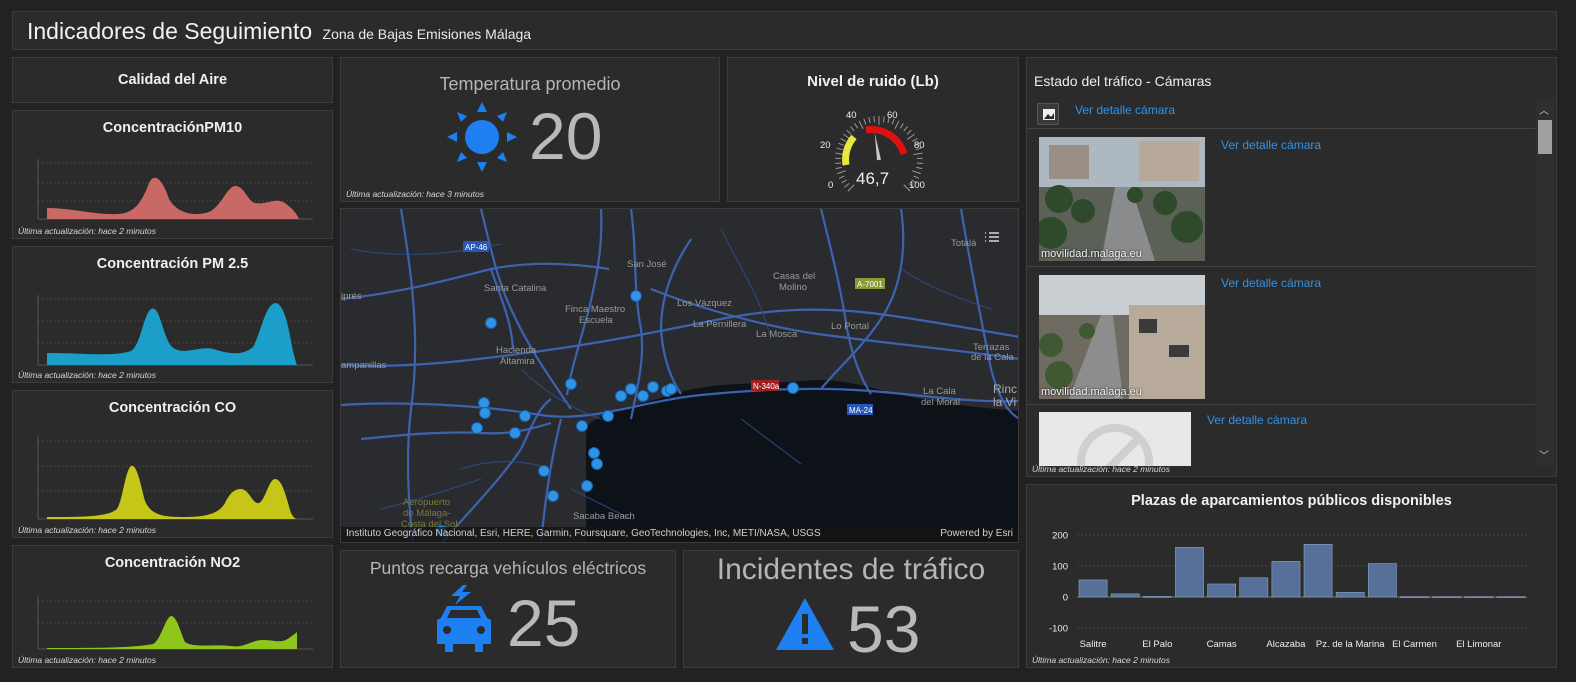  What do you see at coordinates (1544, 454) in the screenshot?
I see `scroll-down-icon: ﹀` at bounding box center [1544, 454].